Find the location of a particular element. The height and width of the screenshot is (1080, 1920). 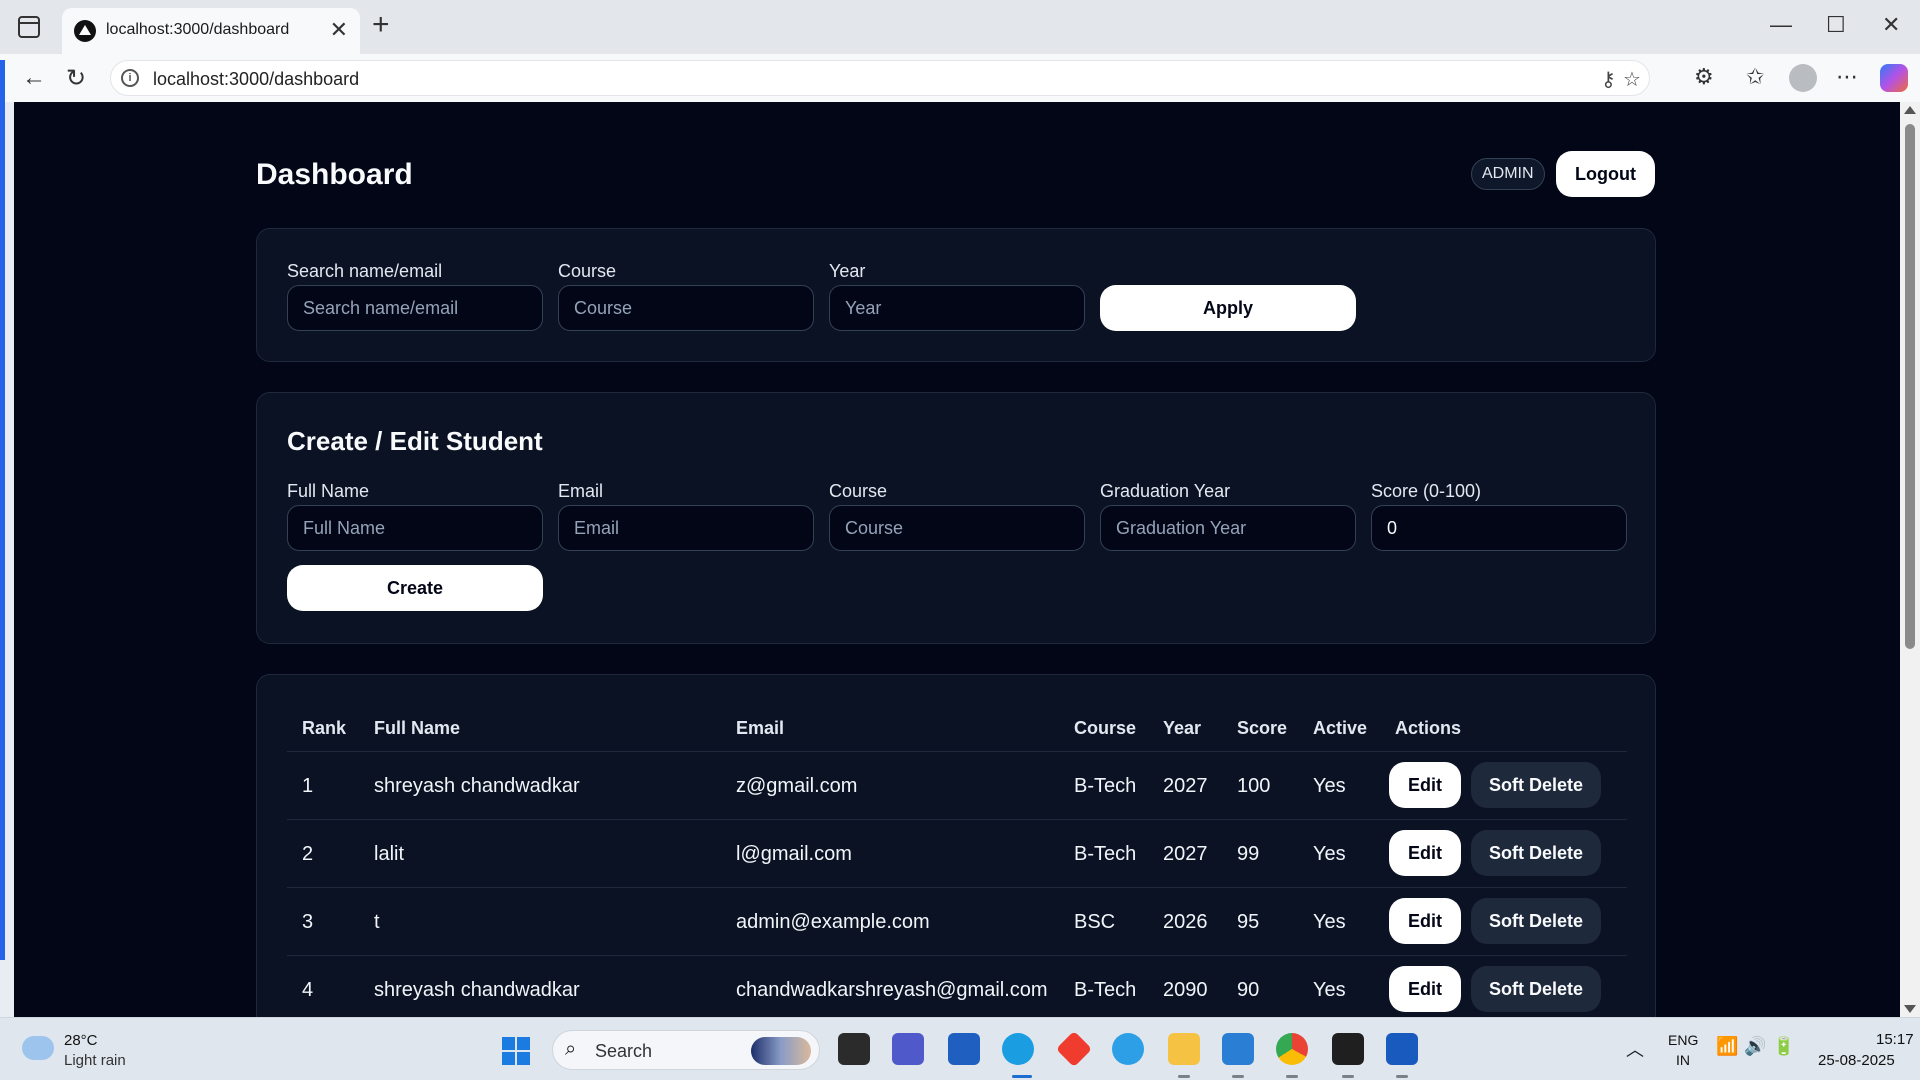

show-hidden-icons-chevron-icon: ︿ is located at coordinates (1635, 1049).